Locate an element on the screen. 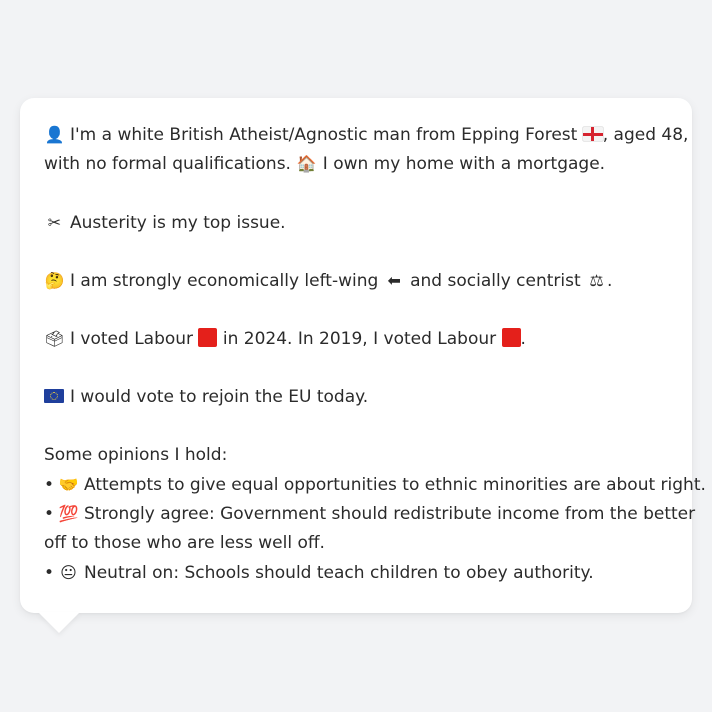 The height and width of the screenshot is (712, 712). voting-text-b: in 2024. In 2019, I voted Labour is located at coordinates (359, 339).